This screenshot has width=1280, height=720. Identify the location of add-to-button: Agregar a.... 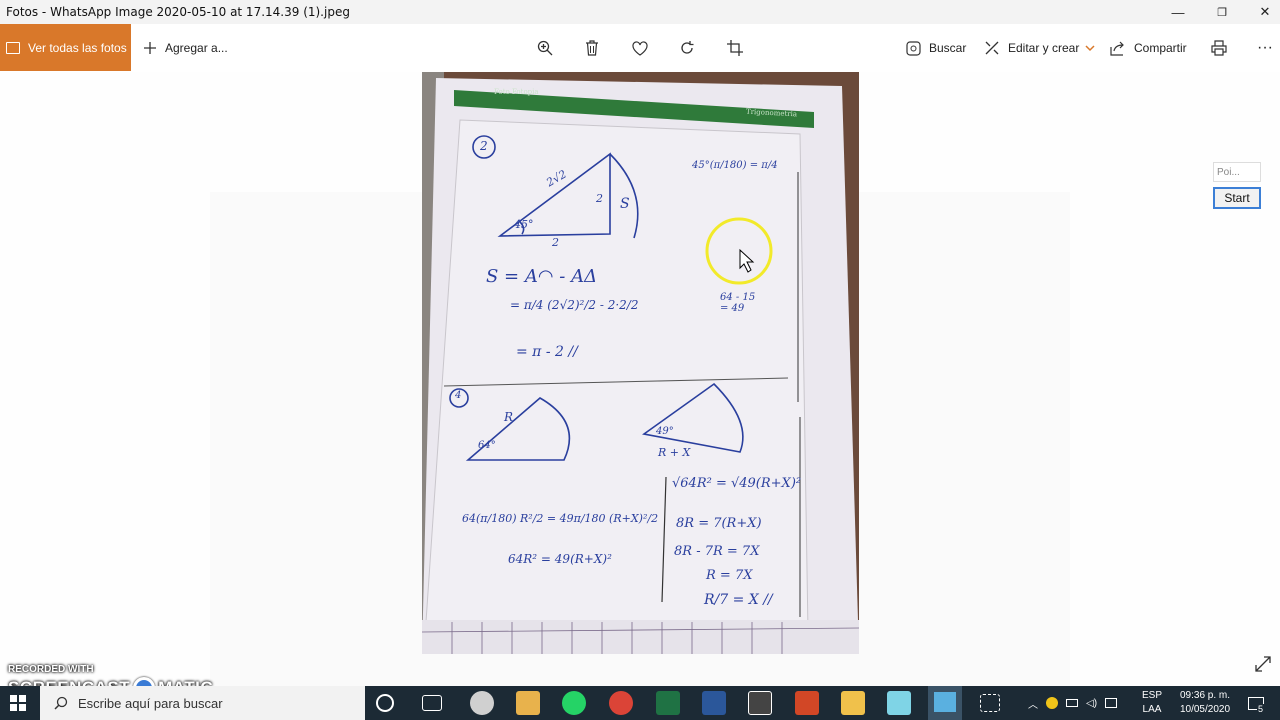
(185, 48).